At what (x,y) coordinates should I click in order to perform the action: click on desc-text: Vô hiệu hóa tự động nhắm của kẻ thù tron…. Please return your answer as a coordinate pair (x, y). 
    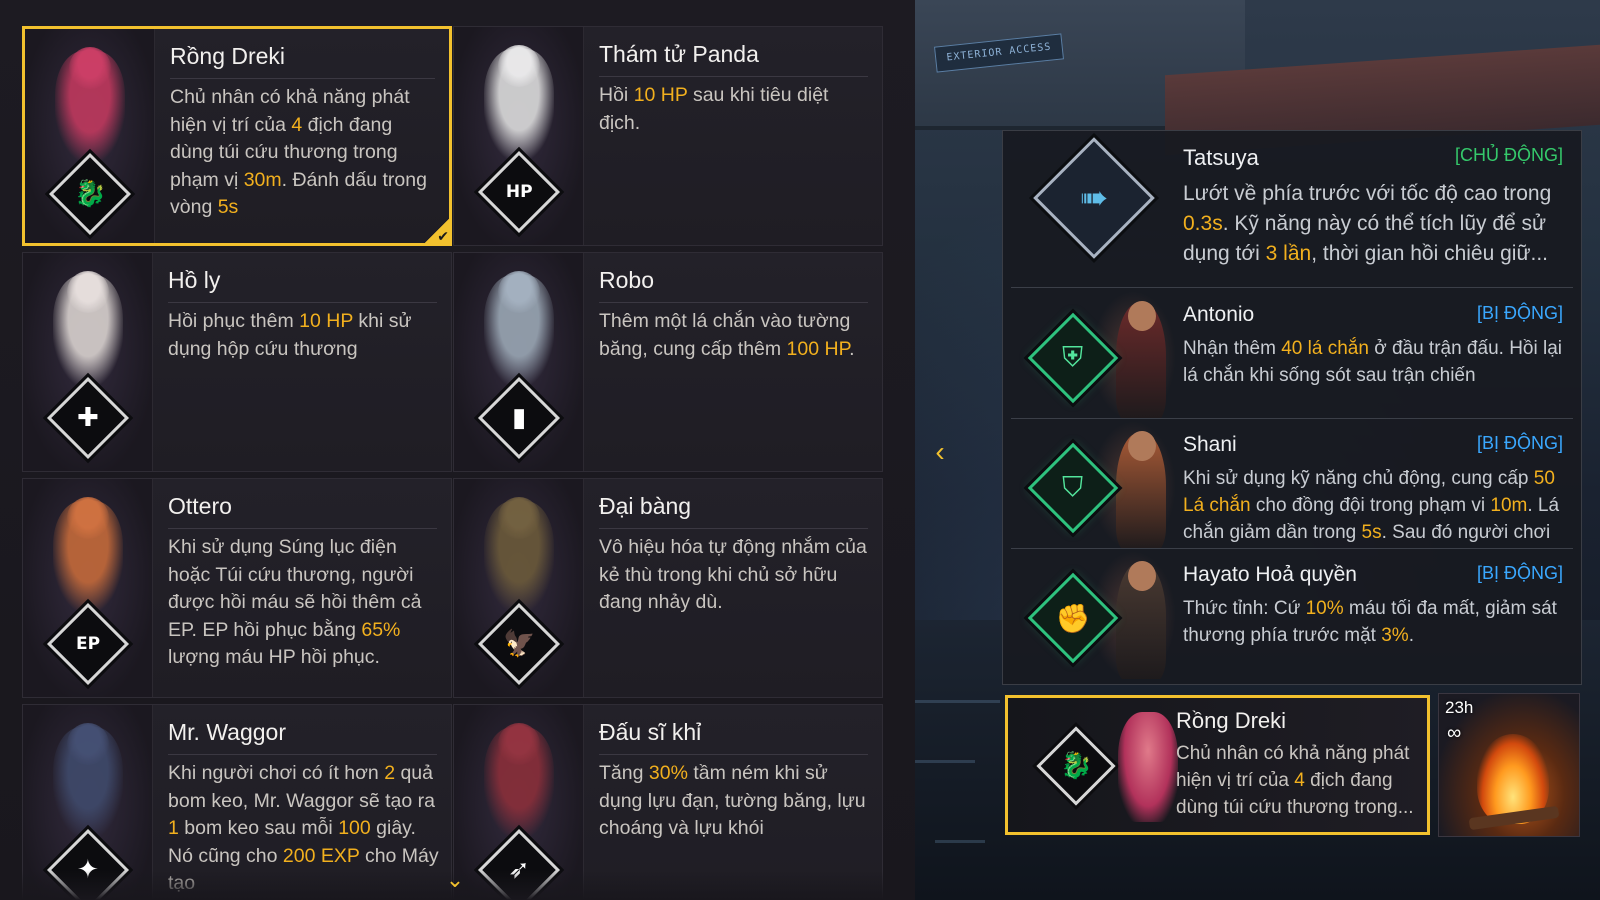
    Looking at the image, I should click on (733, 574).